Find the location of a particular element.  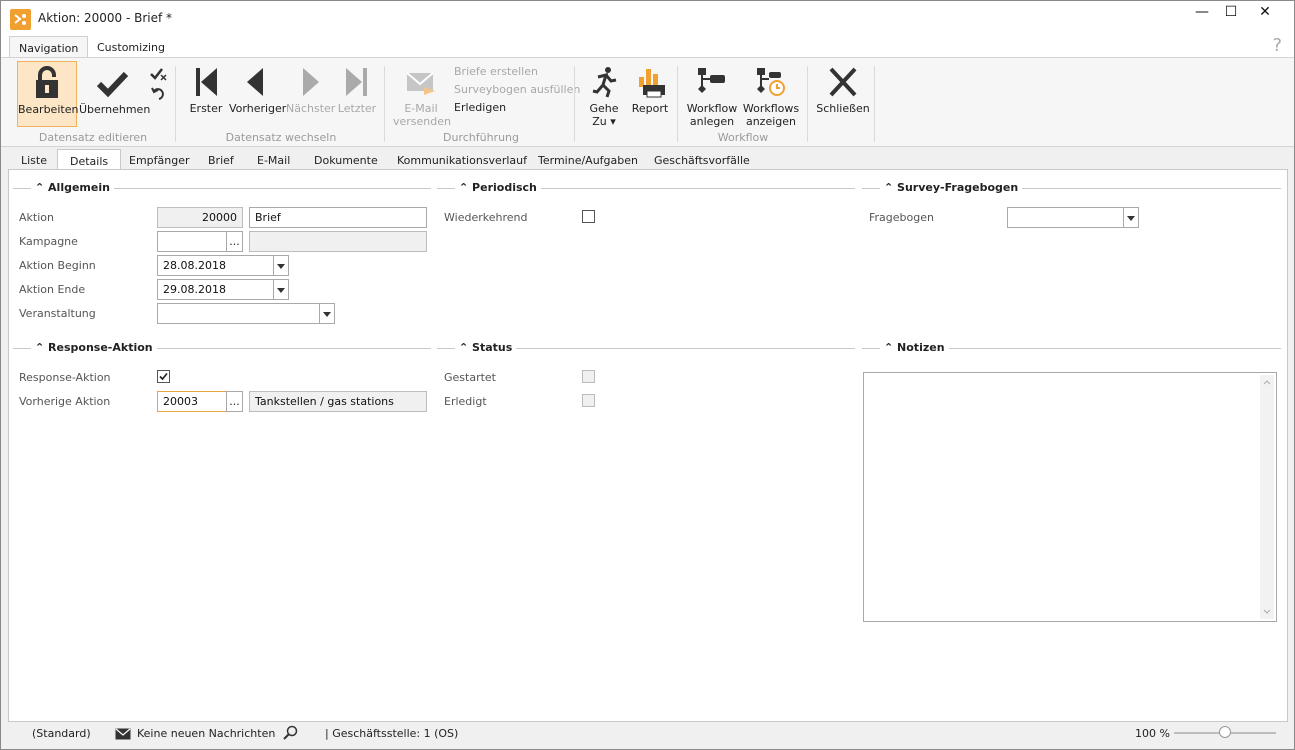

running-man-icon is located at coordinates (604, 82).